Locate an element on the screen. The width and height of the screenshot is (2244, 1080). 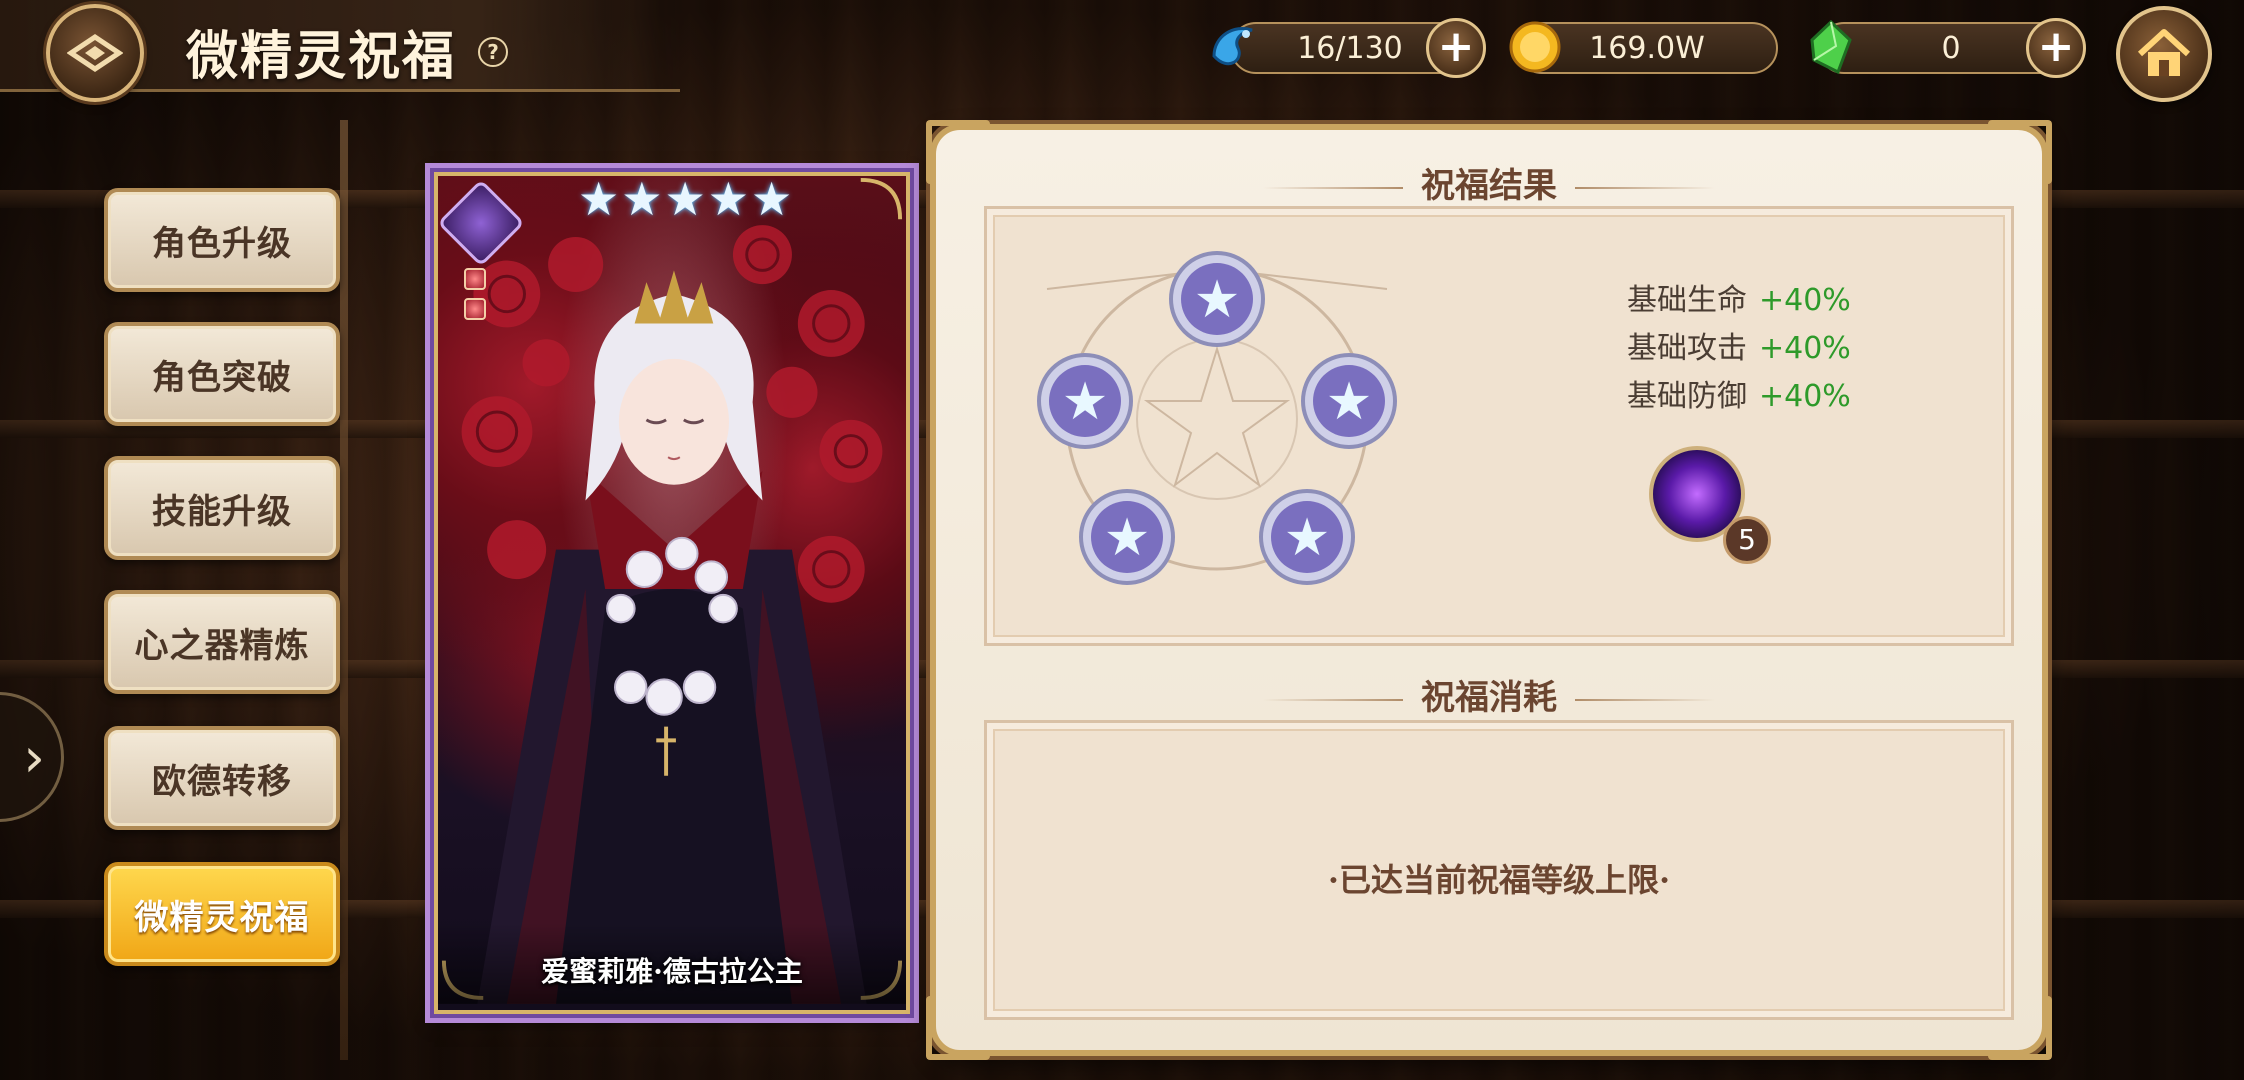
divider is located at coordinates (344, 590).